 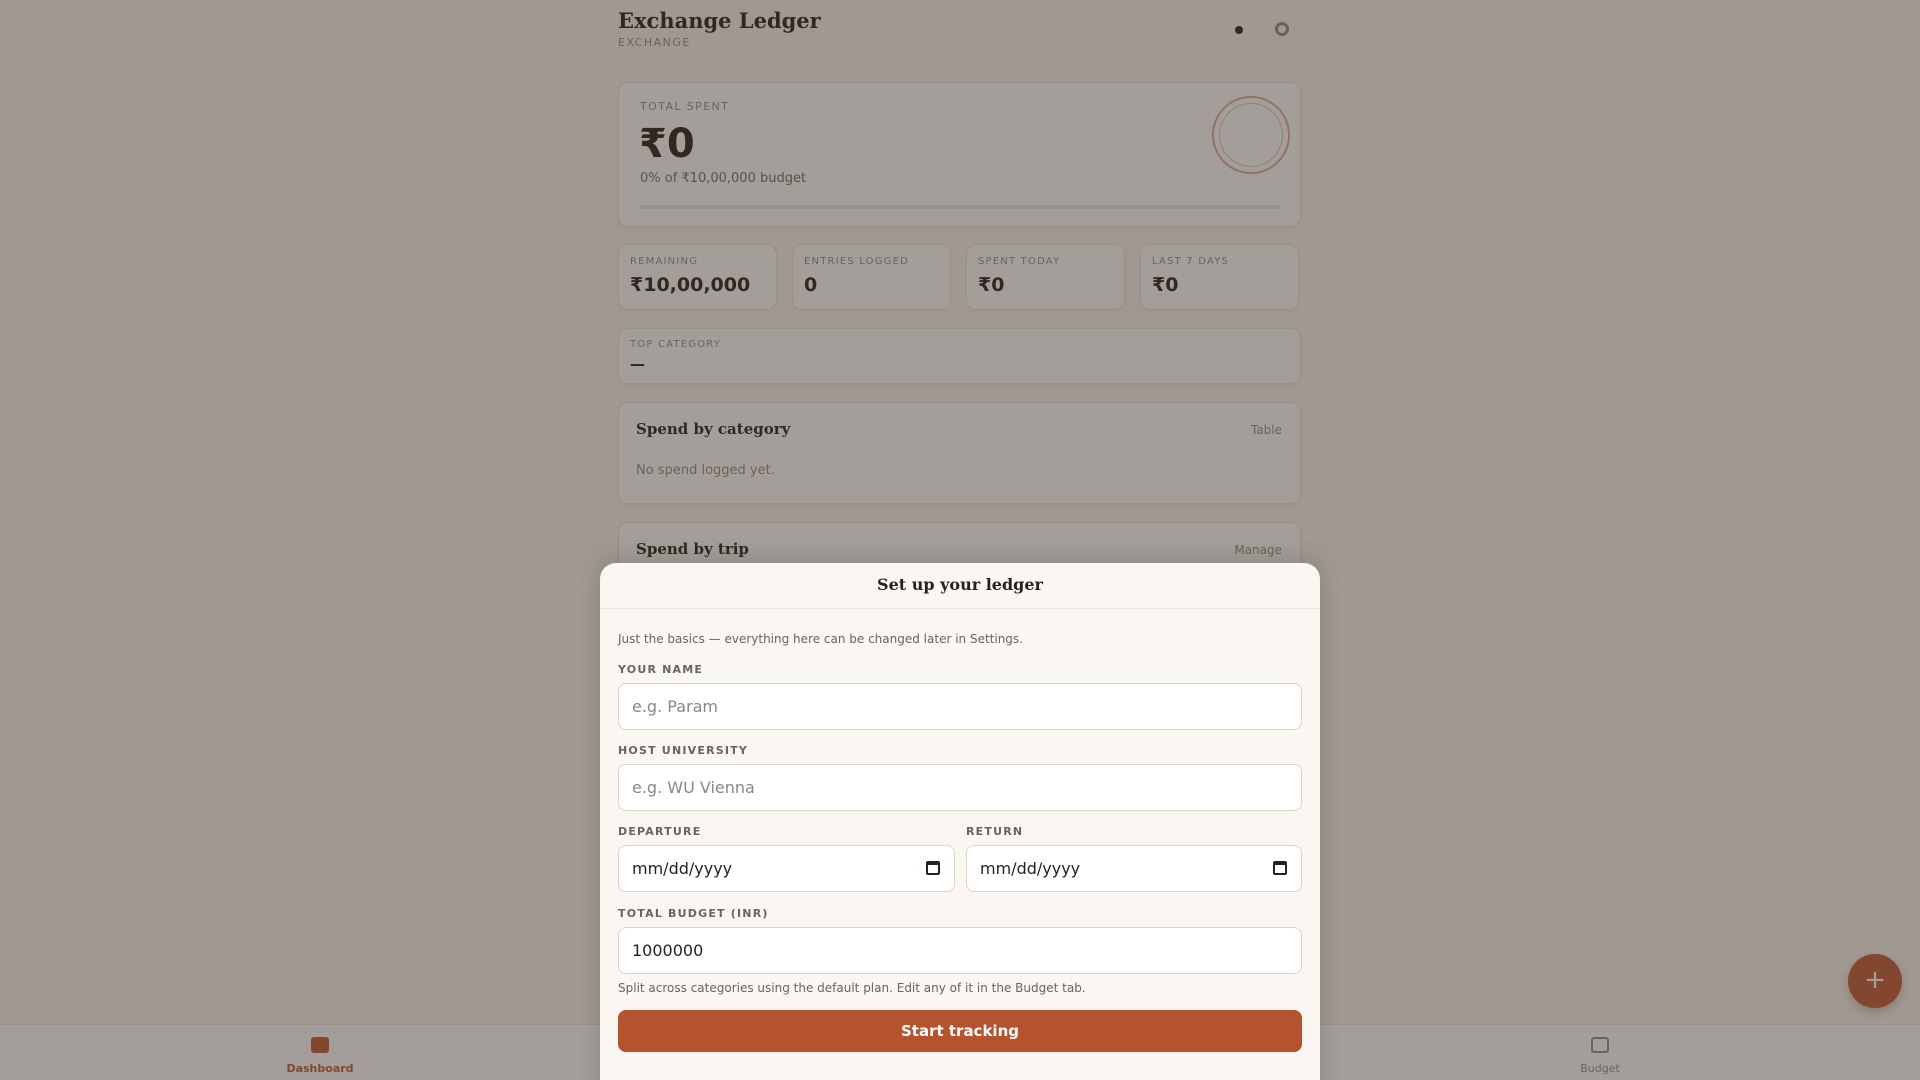 What do you see at coordinates (995, 831) in the screenshot?
I see `return-label: RETURN` at bounding box center [995, 831].